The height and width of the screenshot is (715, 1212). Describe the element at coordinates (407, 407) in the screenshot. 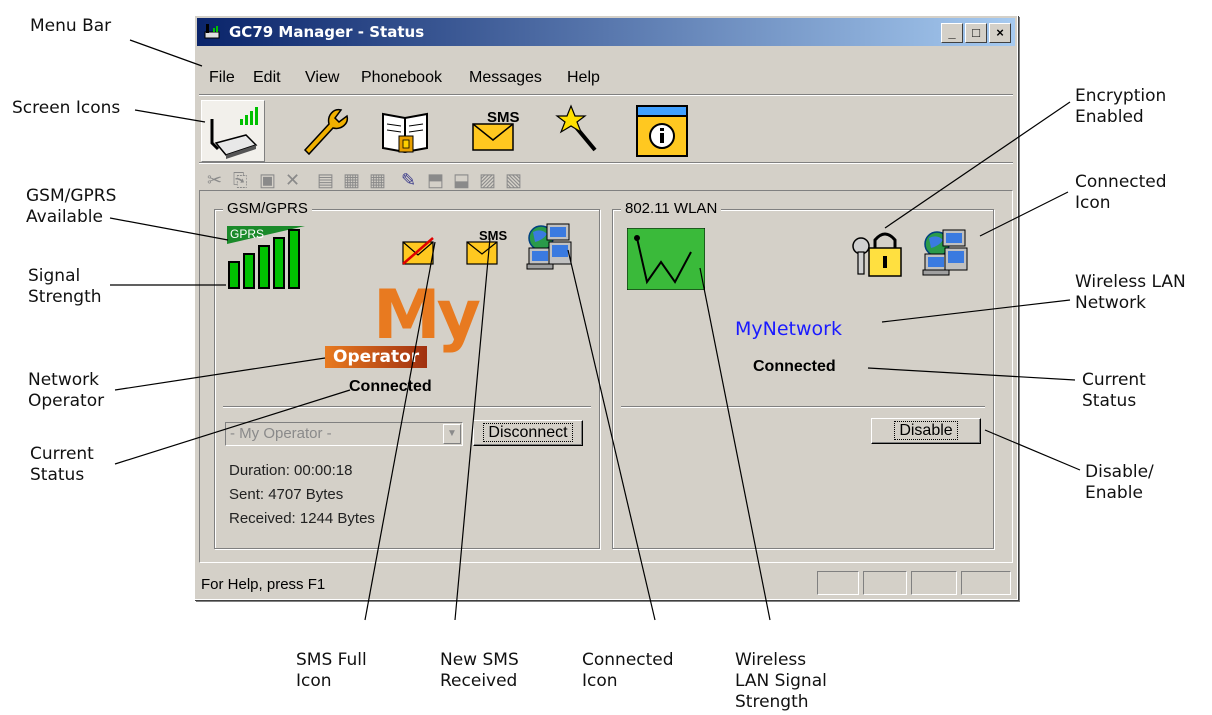

I see `gsm-separator` at that location.